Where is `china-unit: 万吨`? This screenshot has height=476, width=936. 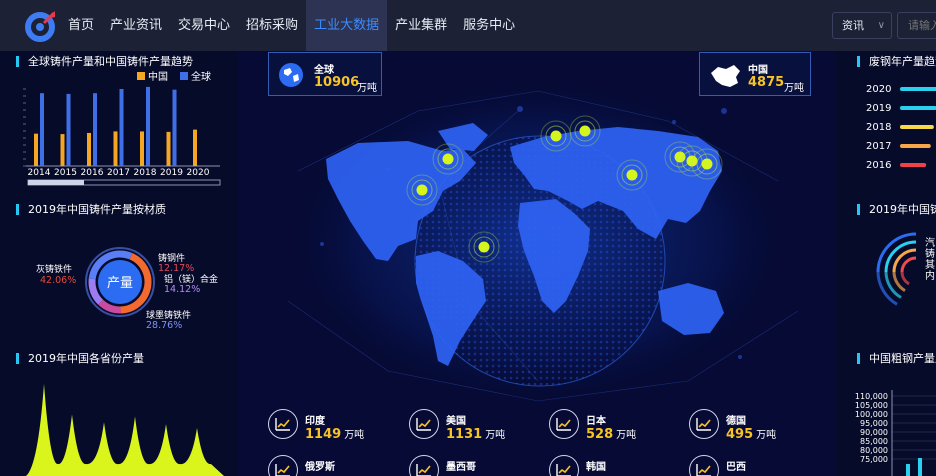
china-unit: 万吨 is located at coordinates (794, 88).